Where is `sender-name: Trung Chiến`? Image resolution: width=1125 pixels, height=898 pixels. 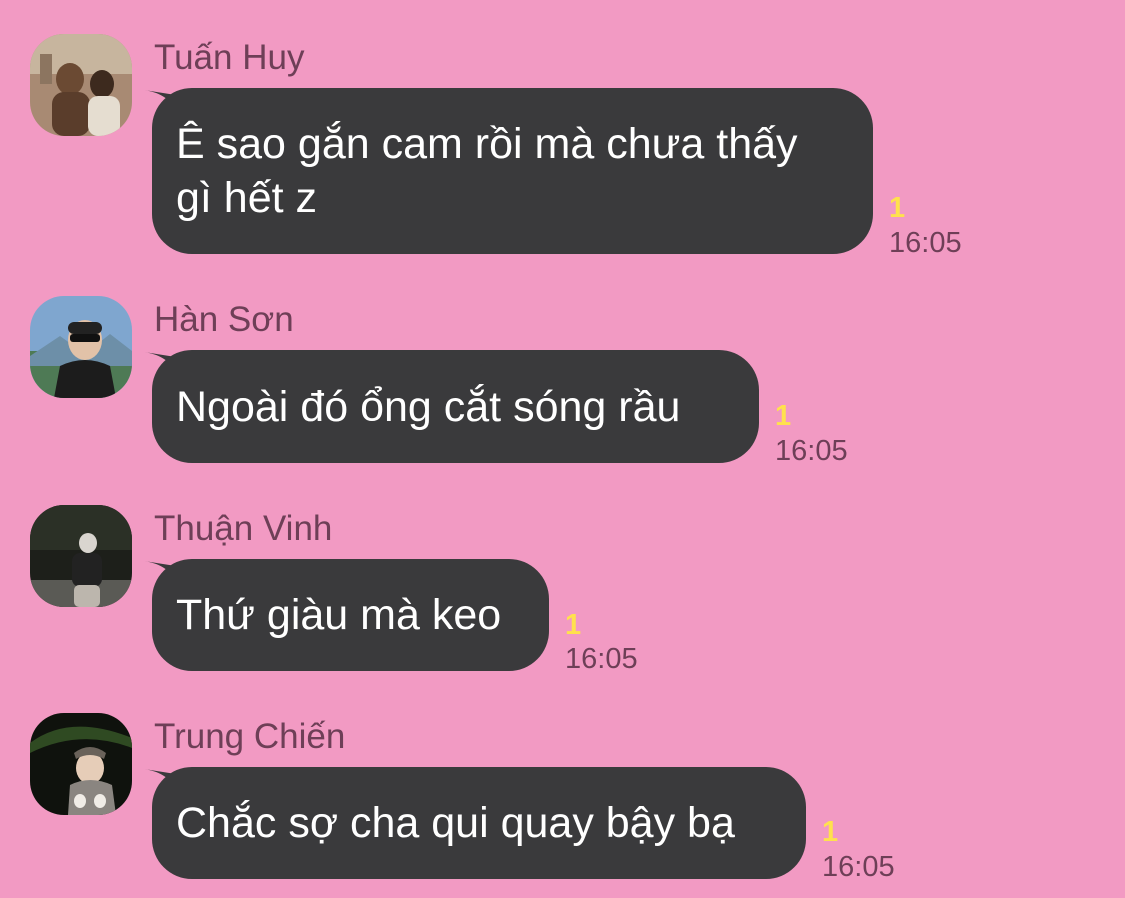
sender-name: Trung Chiến is located at coordinates (250, 736).